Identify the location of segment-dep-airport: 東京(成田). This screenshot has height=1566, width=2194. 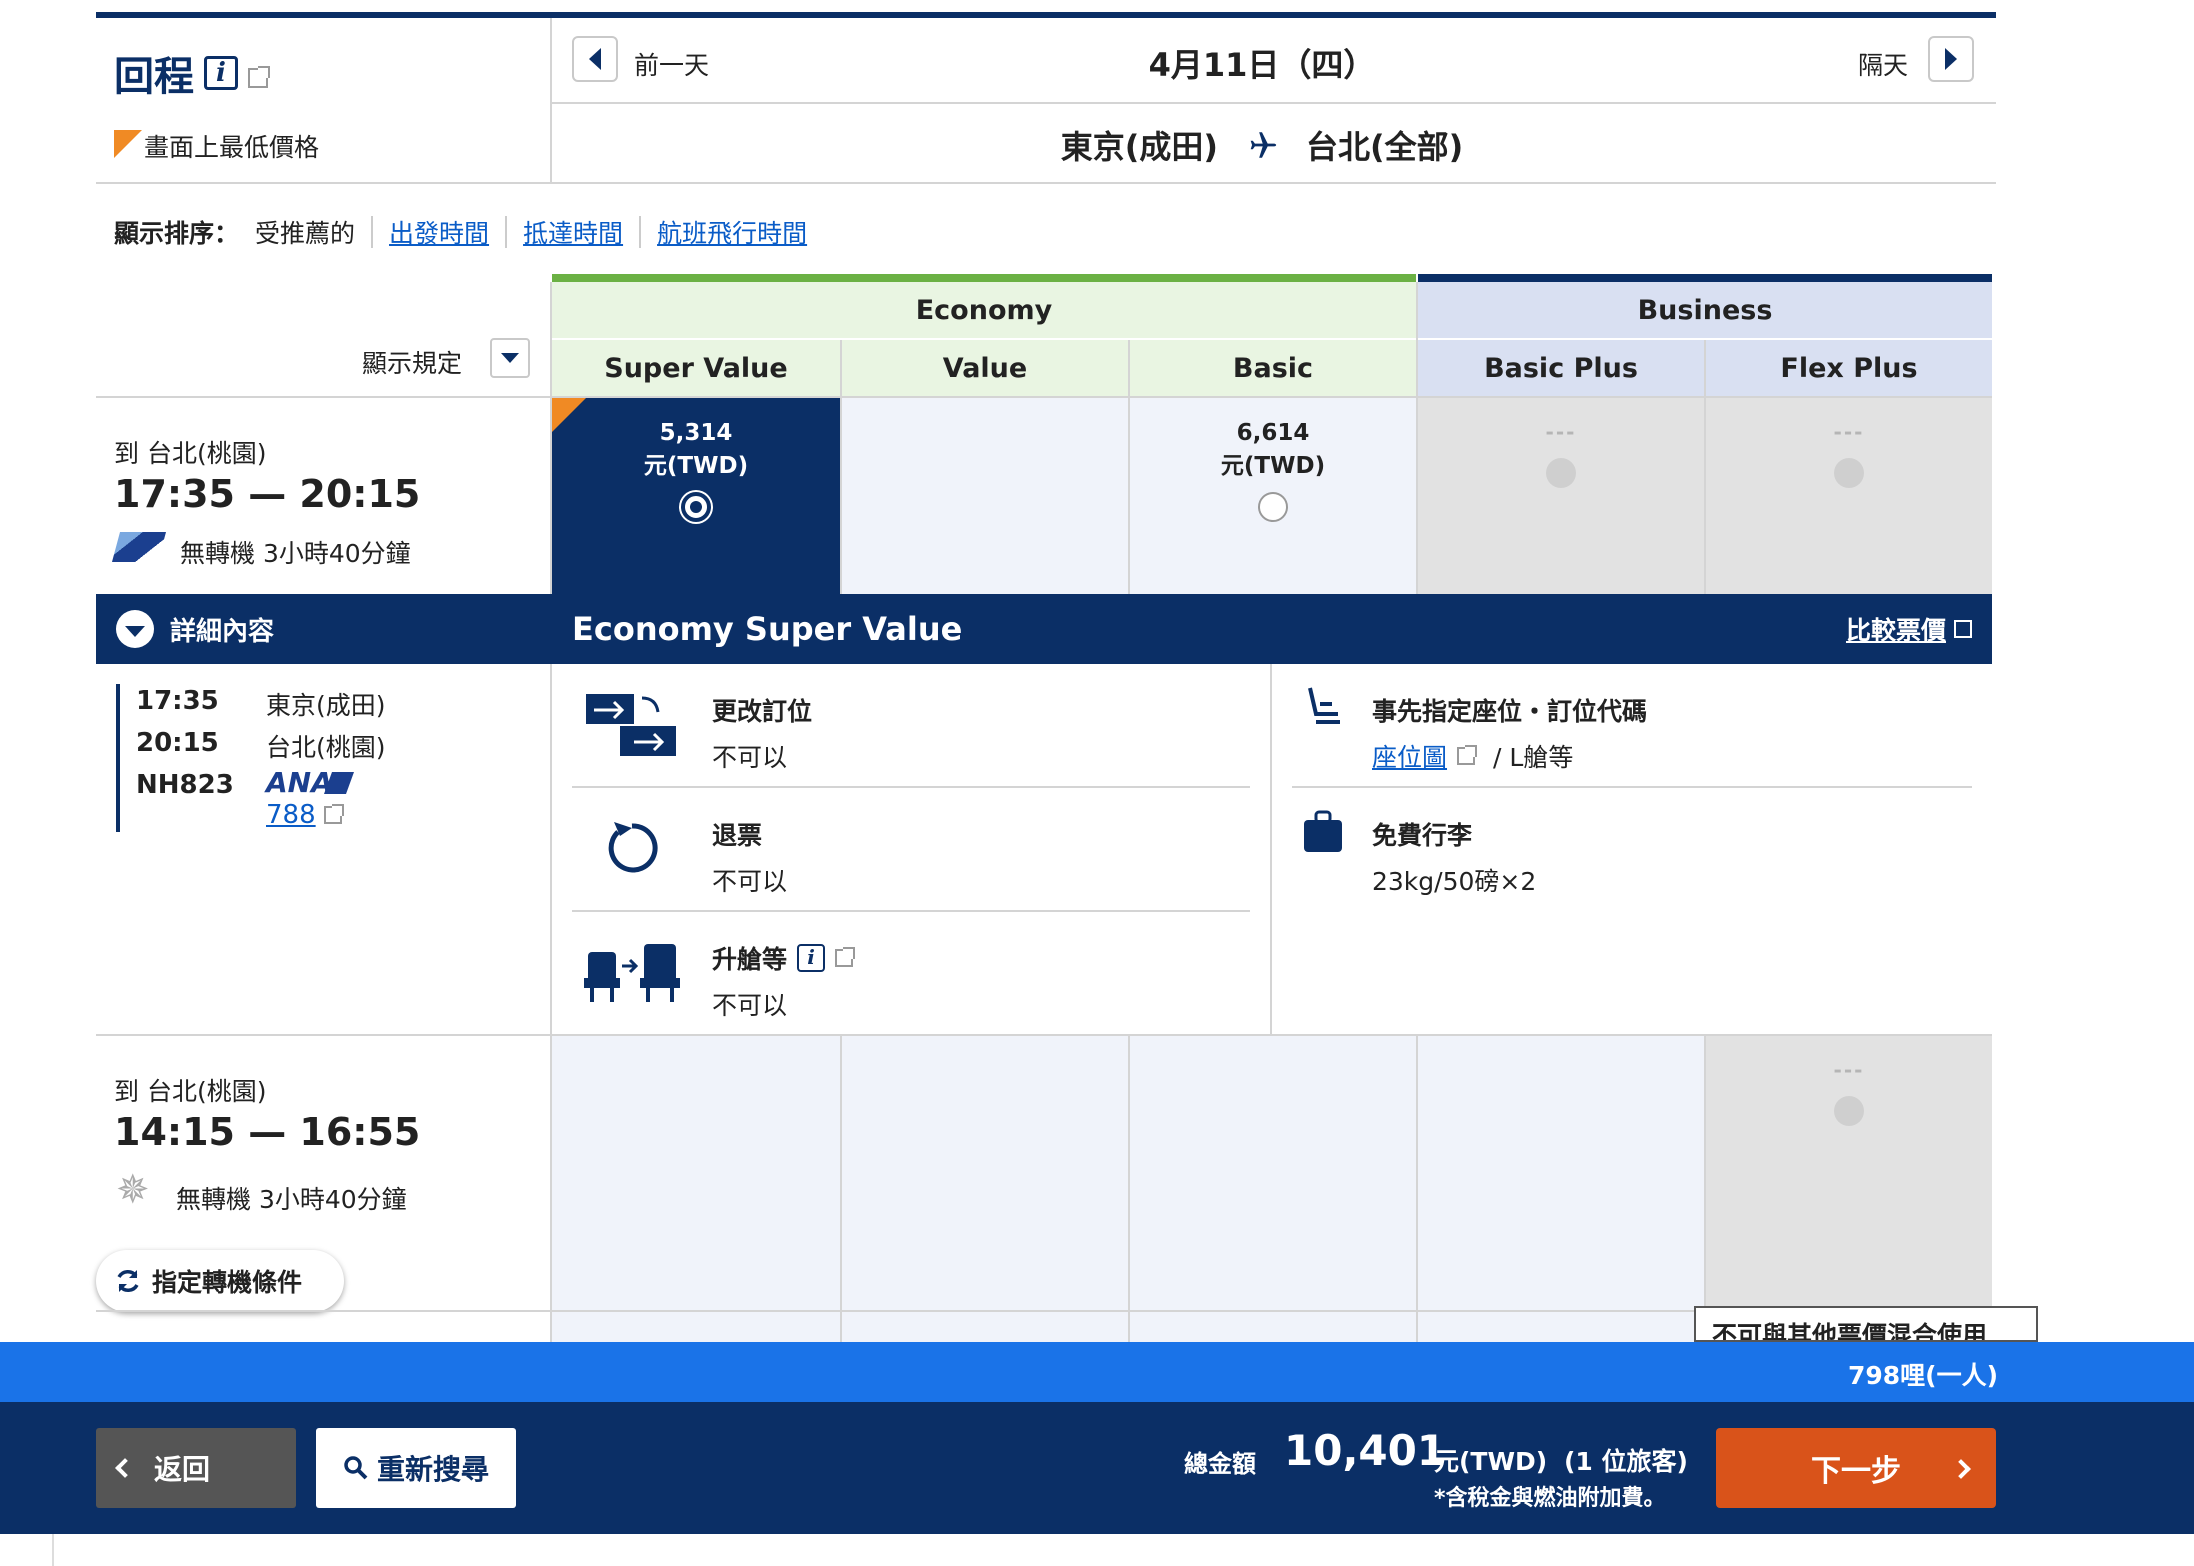
(326, 705).